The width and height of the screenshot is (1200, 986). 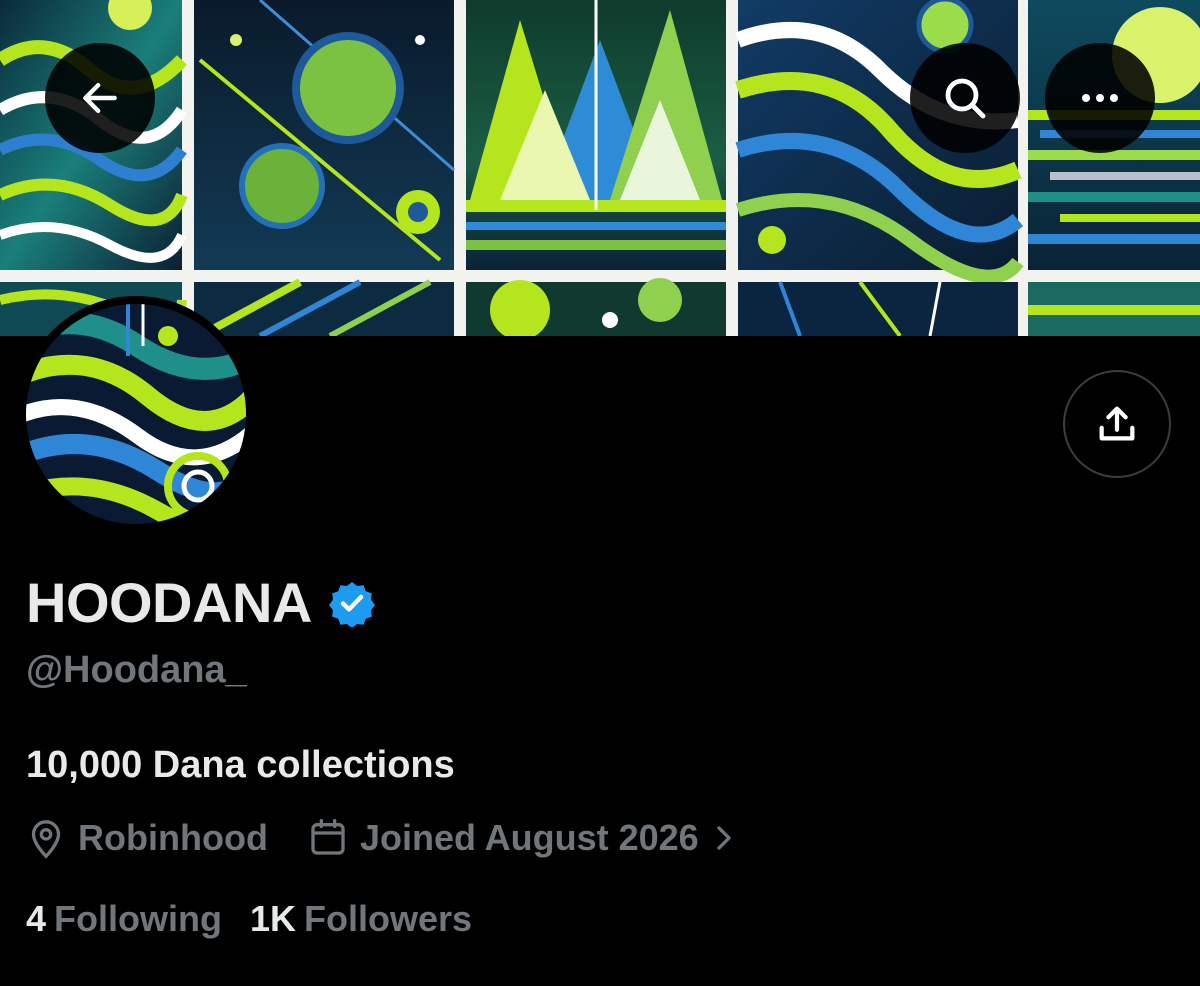 I want to click on more-horizontal-icon, so click(x=1100, y=98).